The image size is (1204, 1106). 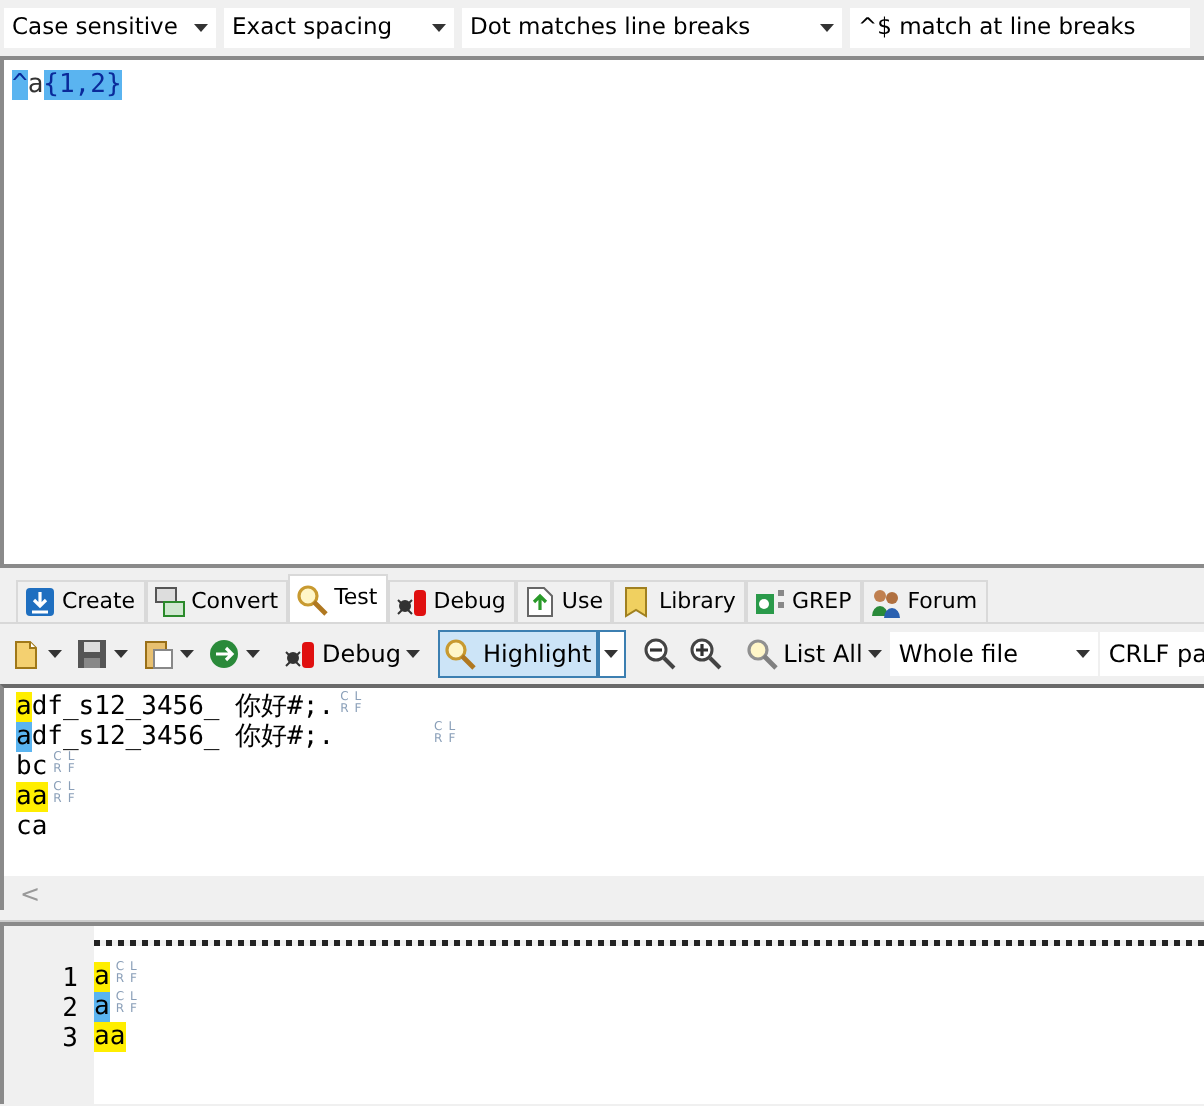 What do you see at coordinates (705, 654) in the screenshot?
I see `zoom-in-icon` at bounding box center [705, 654].